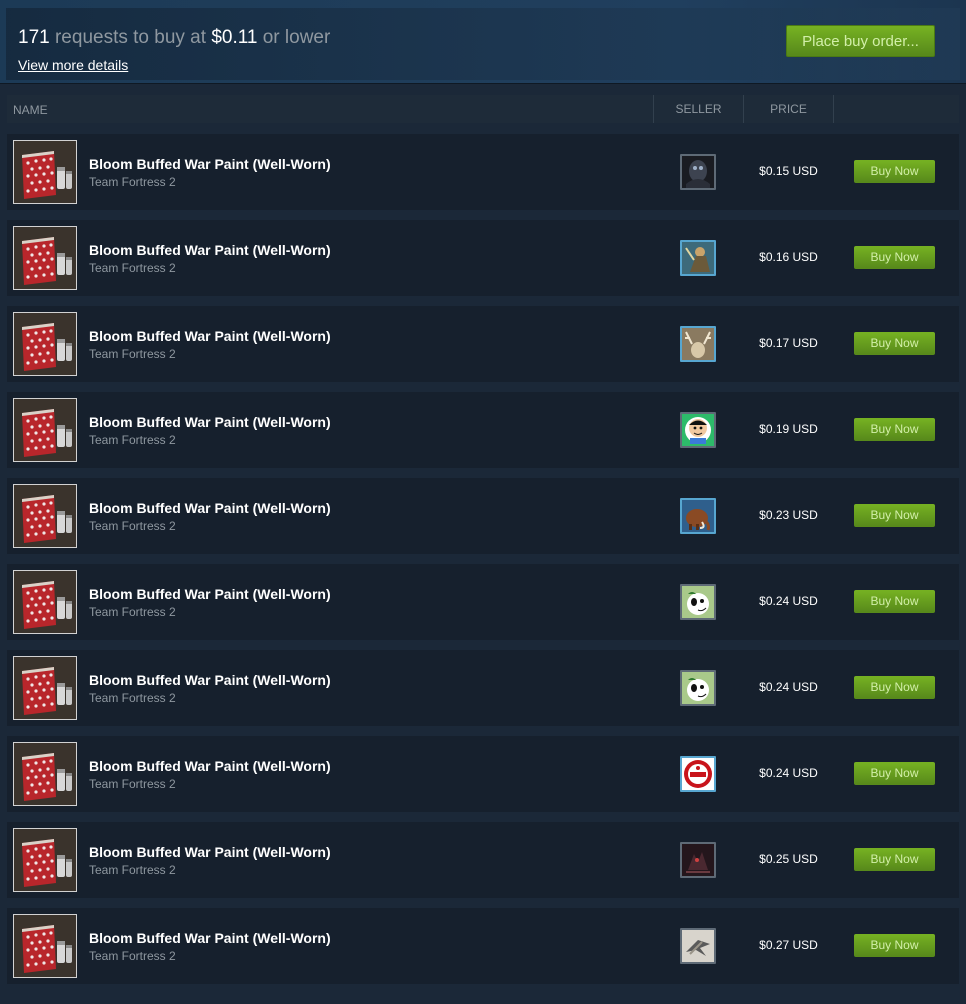 Image resolution: width=966 pixels, height=1004 pixels. What do you see at coordinates (34, 37) in the screenshot?
I see `buy-request-count: 171` at bounding box center [34, 37].